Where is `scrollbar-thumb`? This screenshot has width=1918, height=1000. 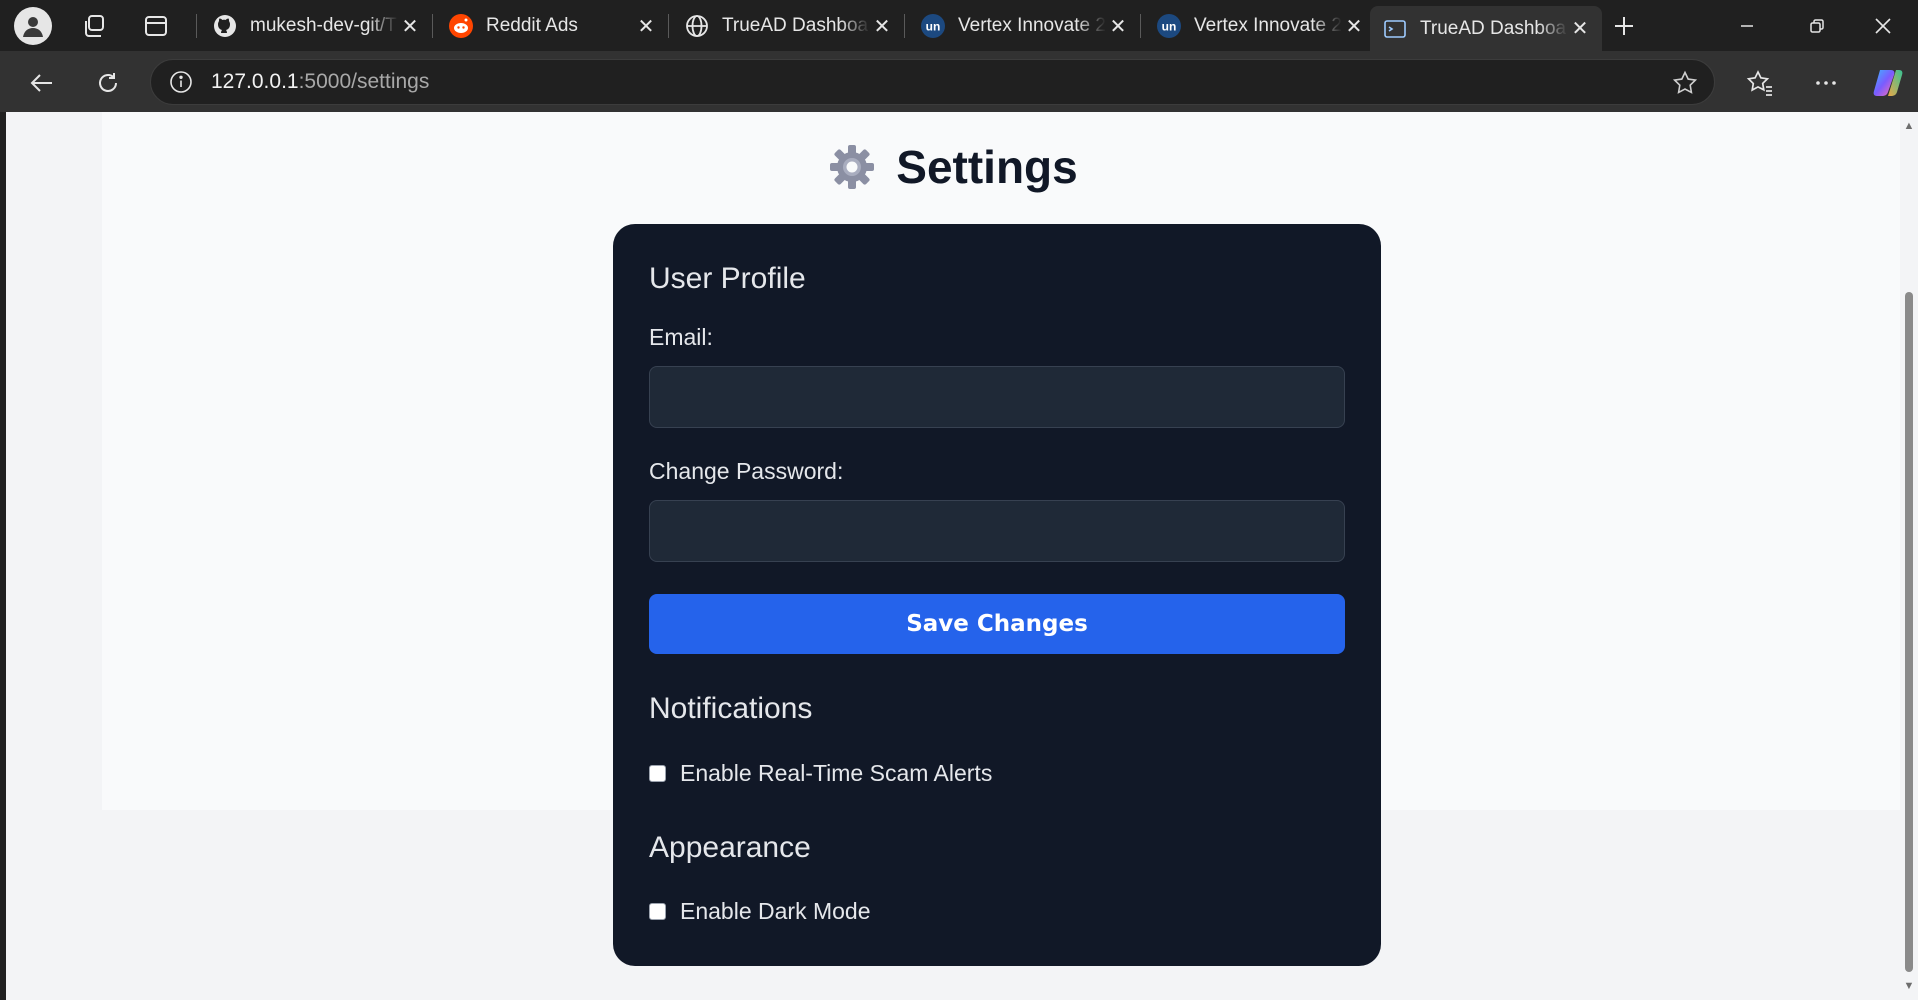 scrollbar-thumb is located at coordinates (1909, 632).